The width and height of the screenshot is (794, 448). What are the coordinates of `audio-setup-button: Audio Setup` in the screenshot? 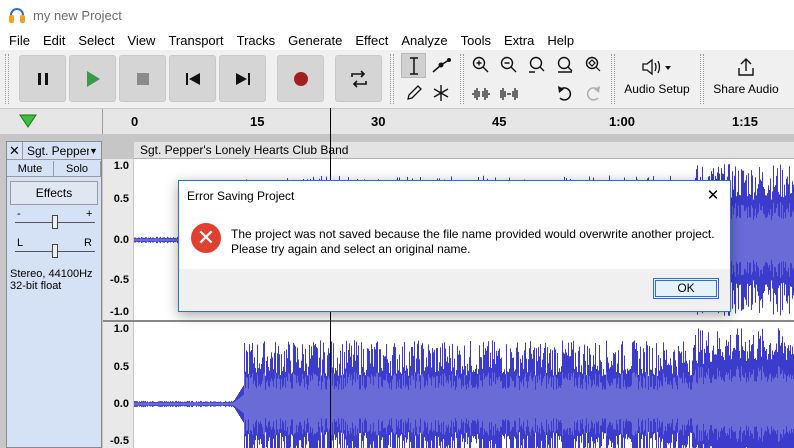 It's located at (657, 78).